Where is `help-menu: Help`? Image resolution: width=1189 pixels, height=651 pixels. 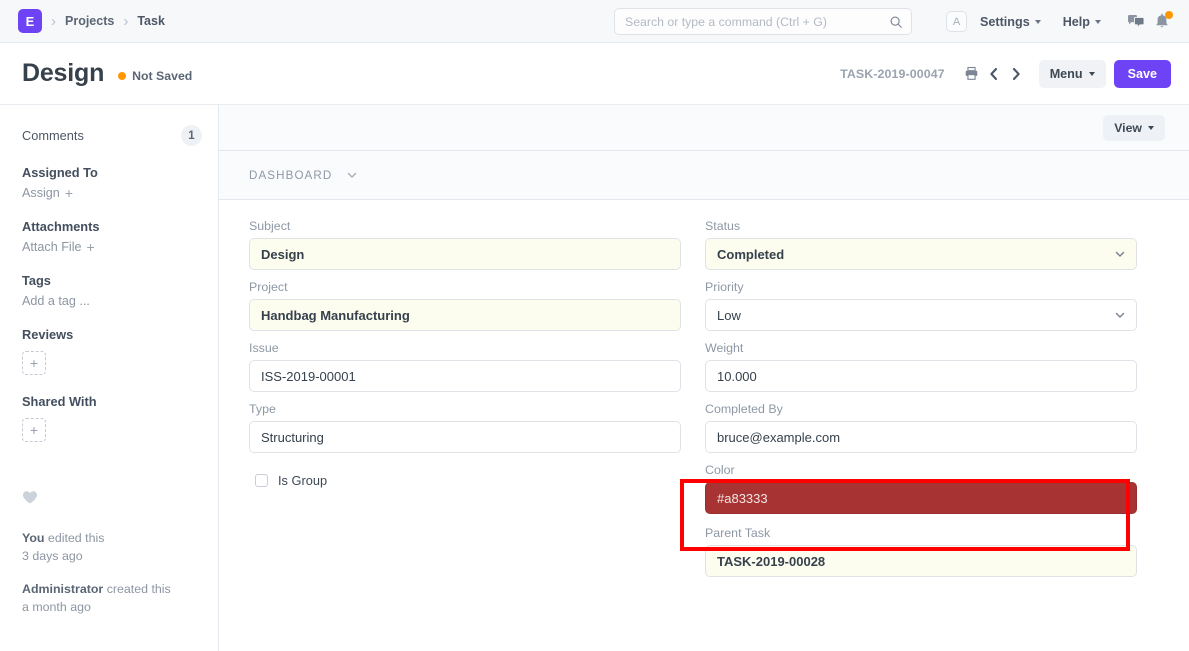 help-menu: Help is located at coordinates (1082, 22).